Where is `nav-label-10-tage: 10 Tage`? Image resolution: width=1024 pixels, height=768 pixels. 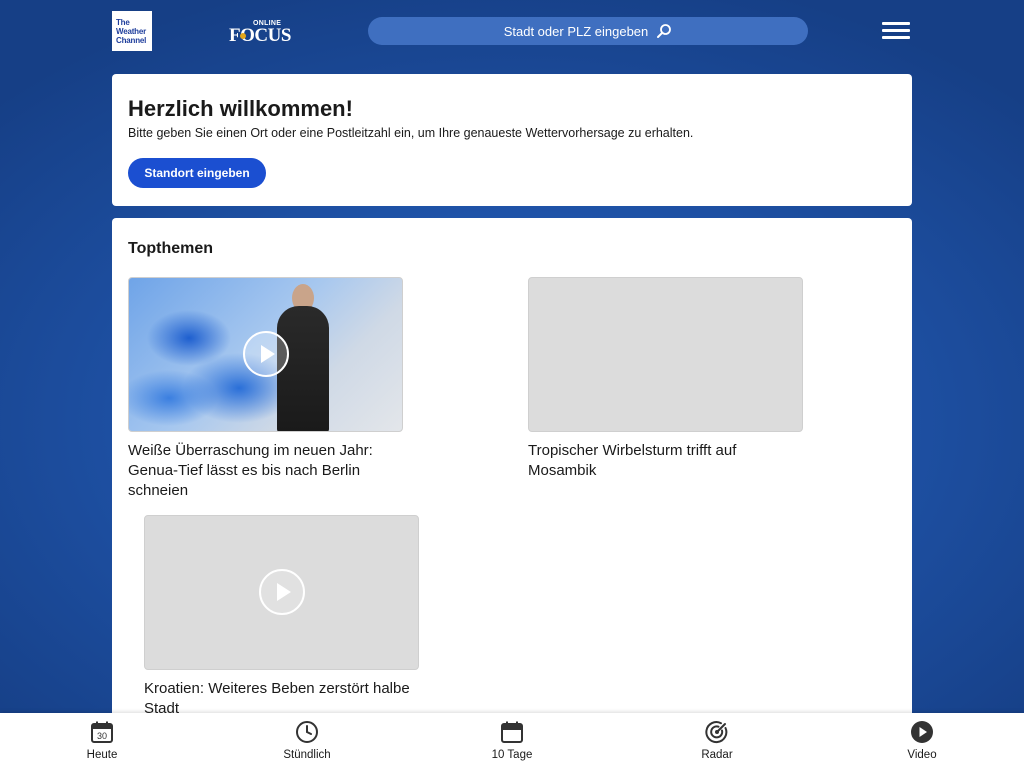 nav-label-10-tage: 10 Tage is located at coordinates (512, 755).